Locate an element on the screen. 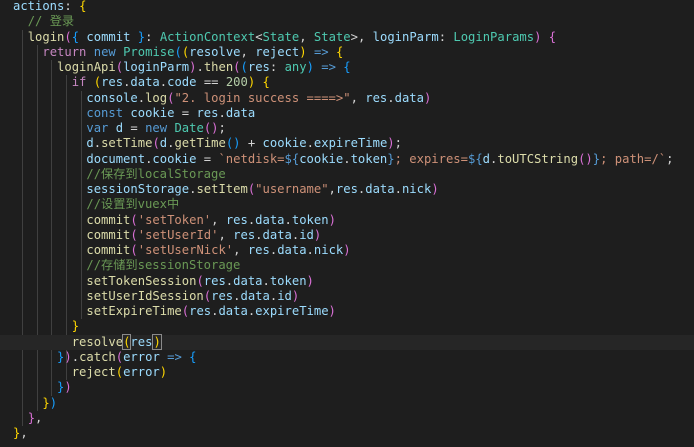 The width and height of the screenshot is (694, 447). code-line: commit('setUserNick', res.data.nick) is located at coordinates (347, 250).